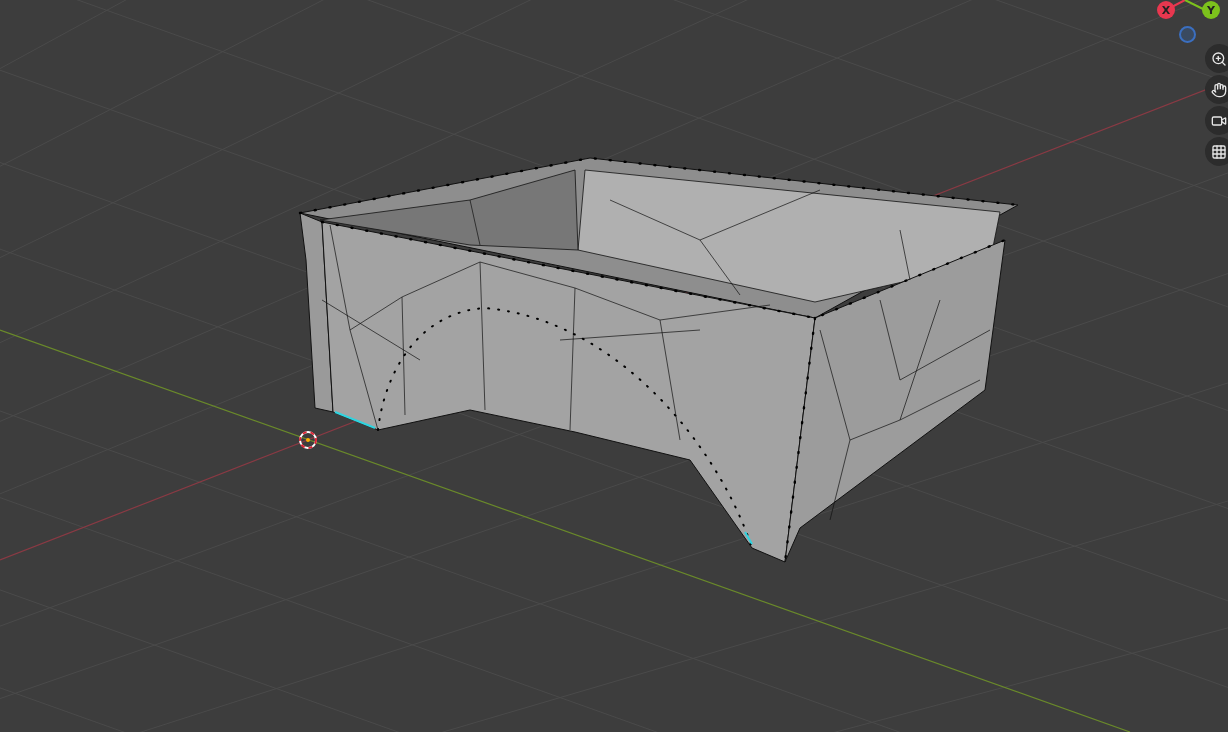  Describe the element at coordinates (1187, 34) in the screenshot. I see `z-axis-handle` at that location.